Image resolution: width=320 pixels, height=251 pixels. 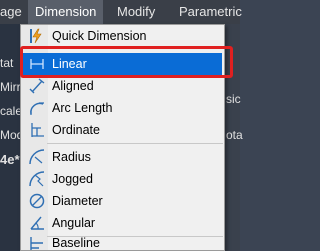 What do you see at coordinates (122, 179) in the screenshot?
I see `menu-item-jogged: Jogged` at bounding box center [122, 179].